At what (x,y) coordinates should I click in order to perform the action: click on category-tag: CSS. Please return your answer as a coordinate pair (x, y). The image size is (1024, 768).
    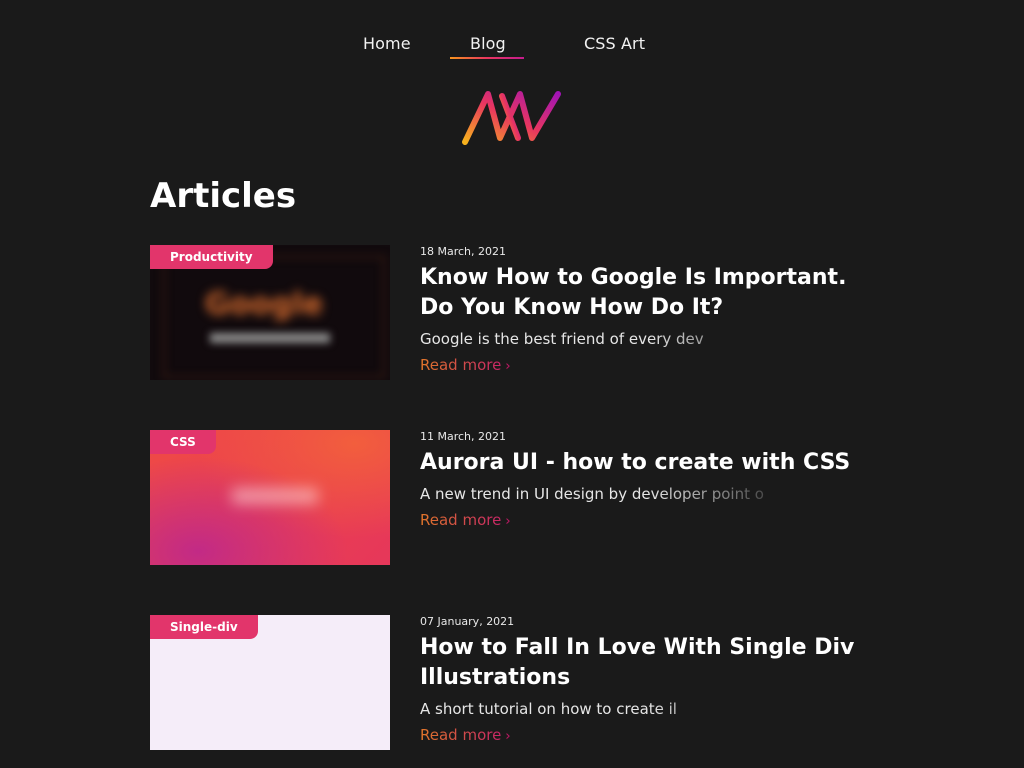
    Looking at the image, I should click on (183, 442).